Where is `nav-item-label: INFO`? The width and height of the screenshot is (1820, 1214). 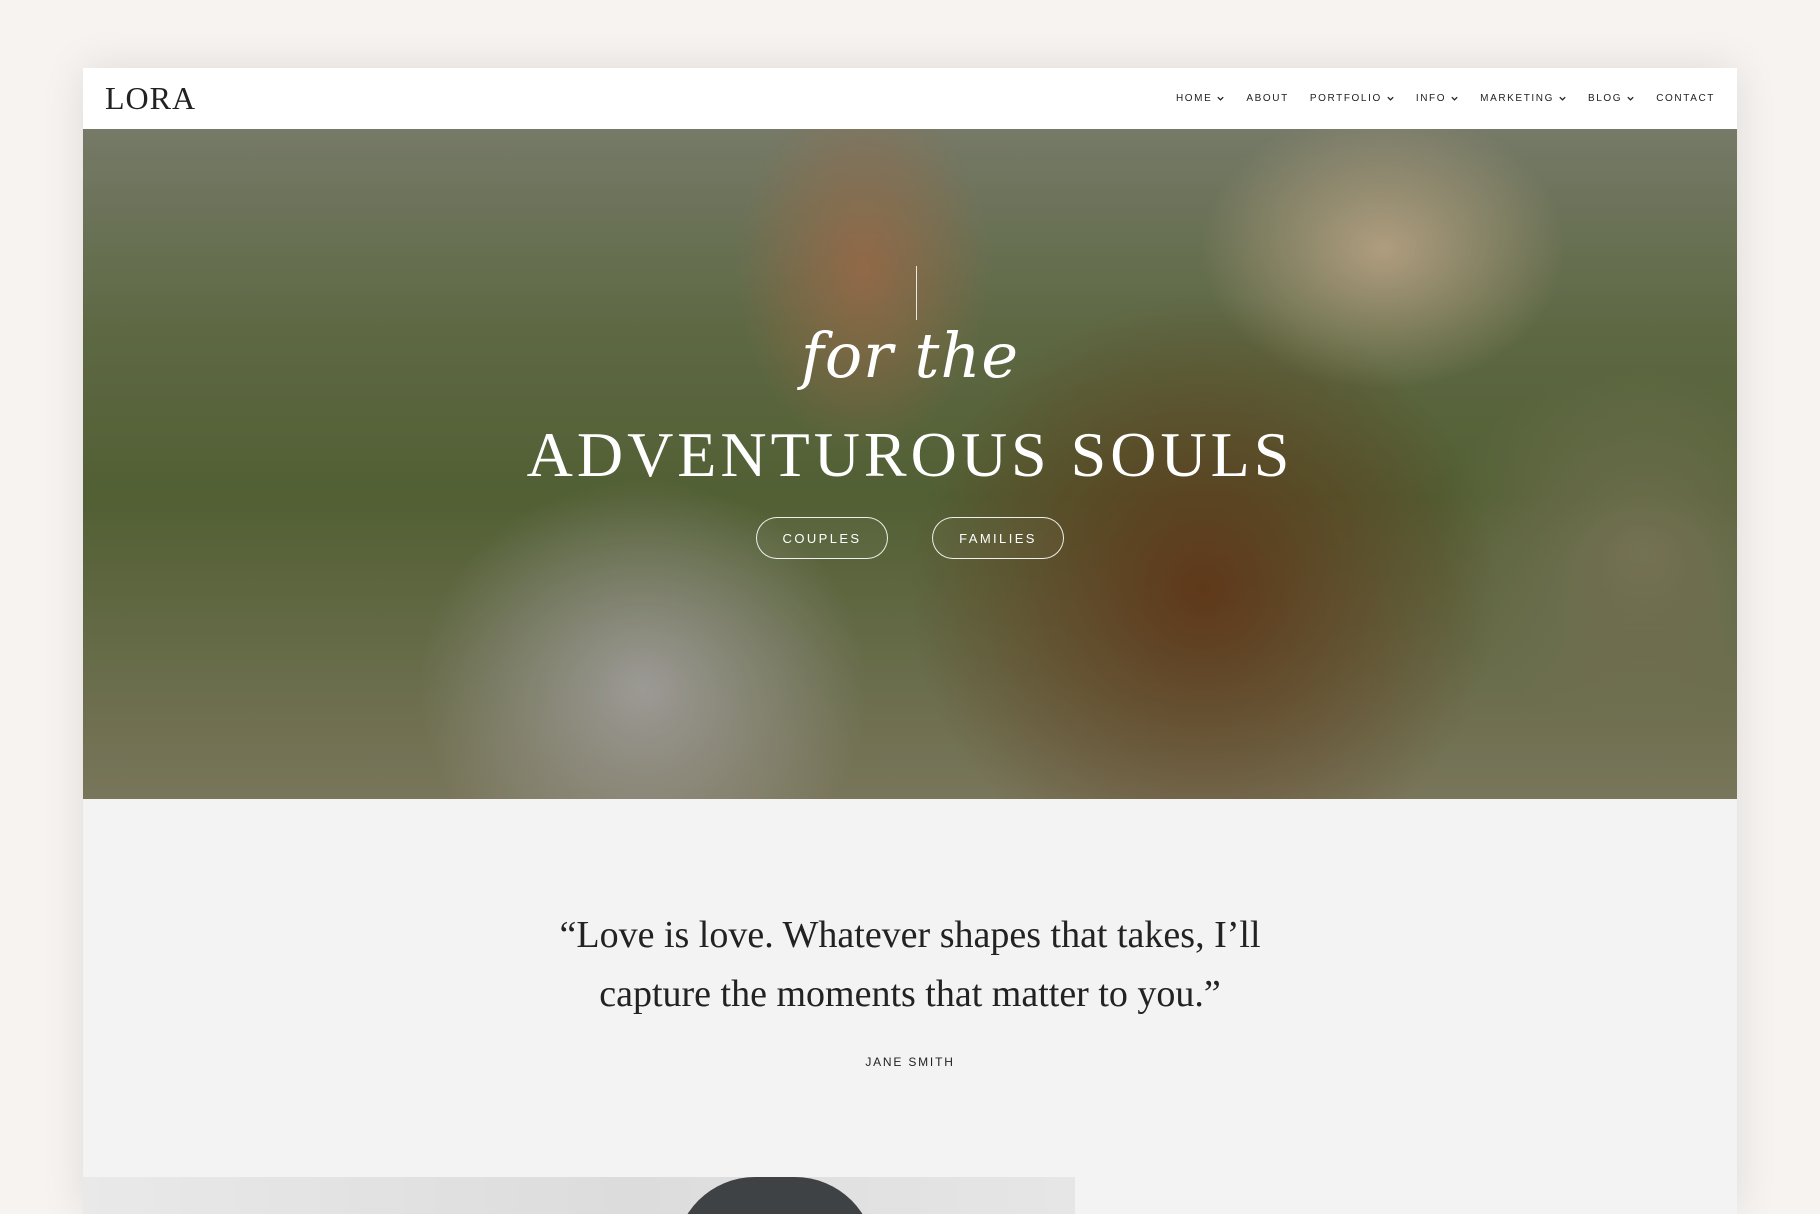
nav-item-label: INFO is located at coordinates (1431, 98).